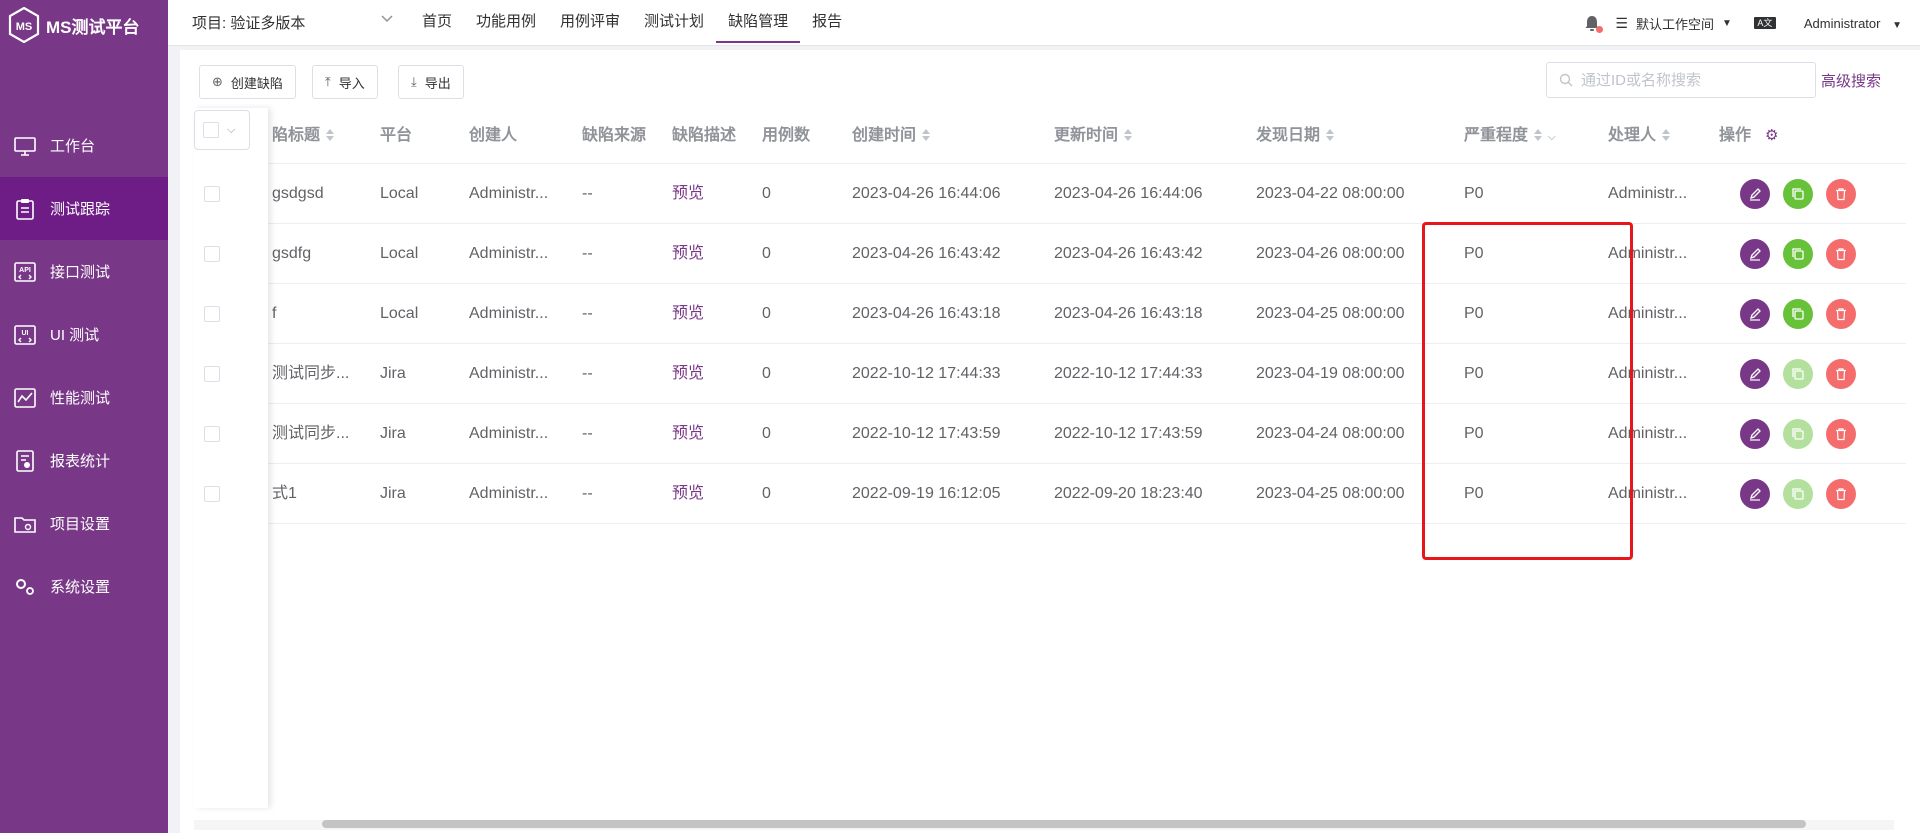 The height and width of the screenshot is (833, 1920). I want to click on cell-updated-time: 2022-10-12 17:43:59, so click(1128, 433).